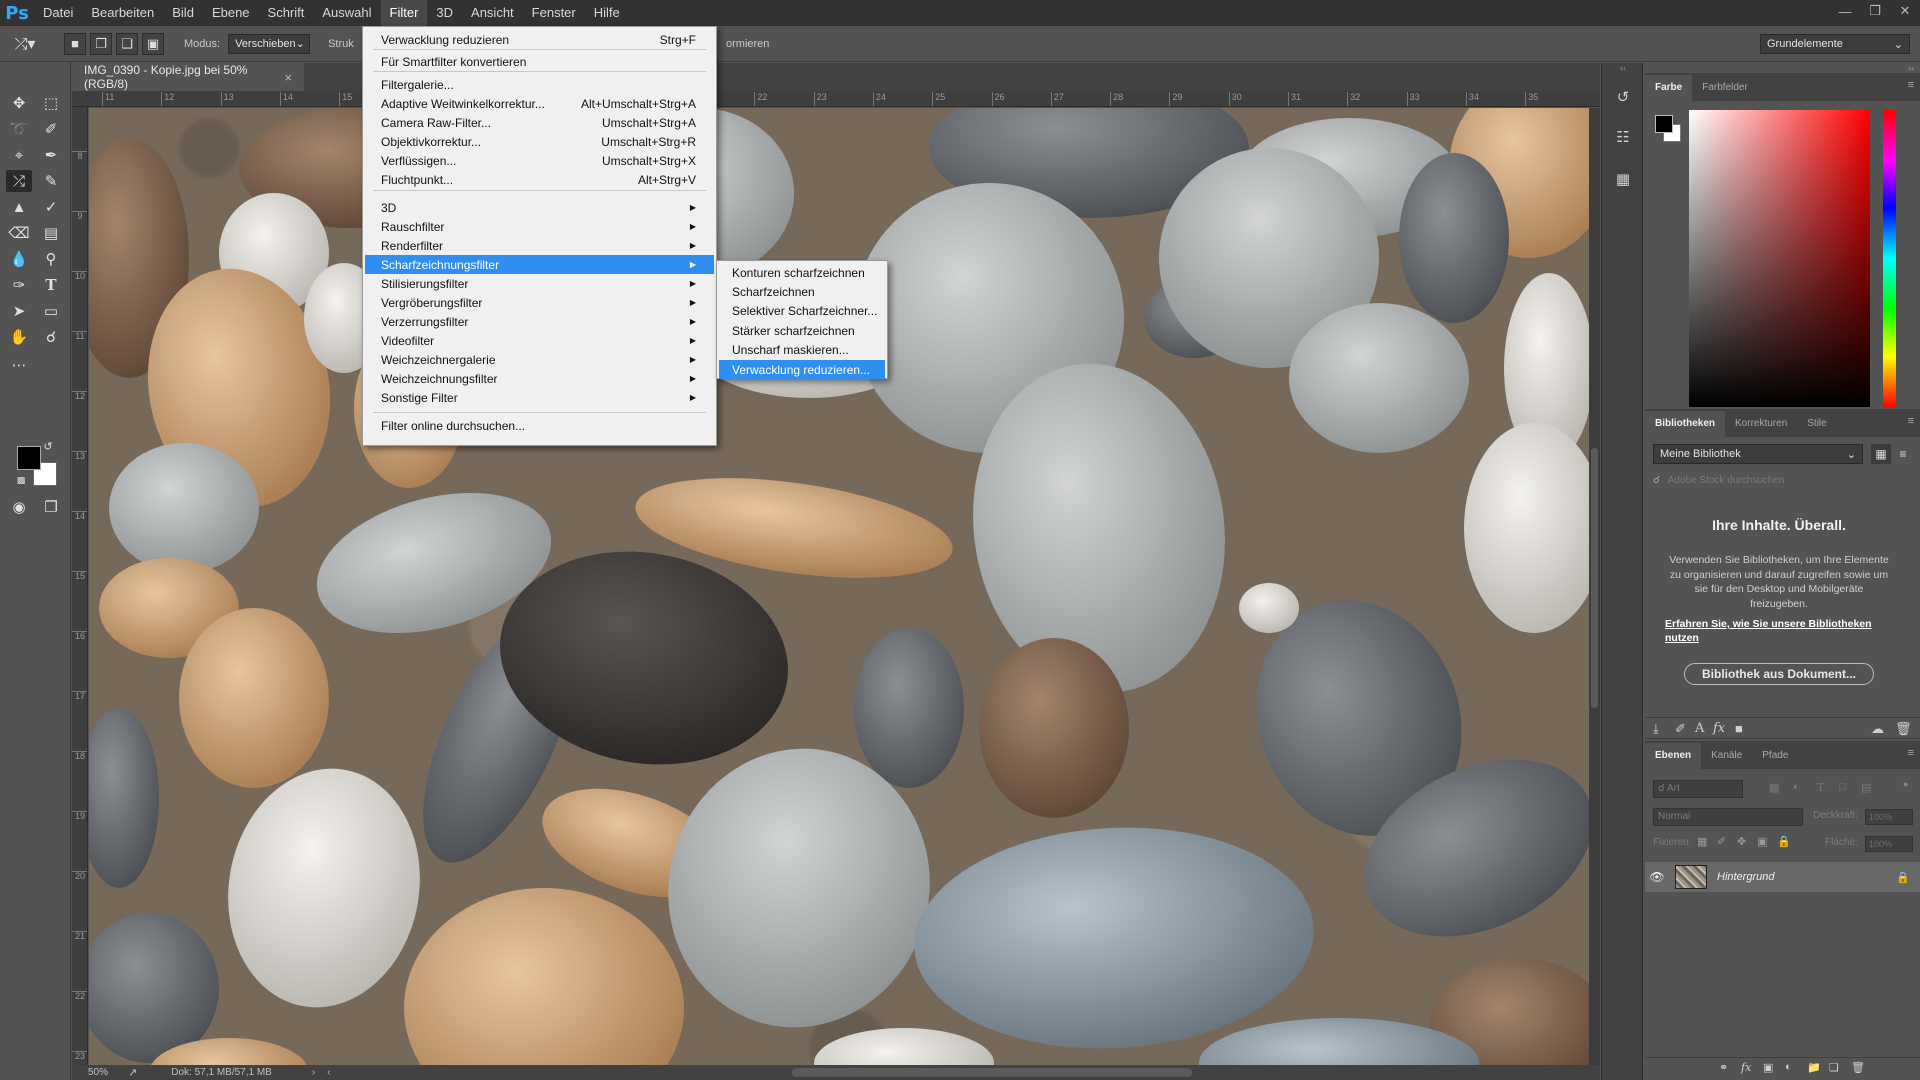  What do you see at coordinates (539, 160) in the screenshot?
I see `menu-item-verfluessigen: Verflüssigen... Umschalt+Strg+X` at bounding box center [539, 160].